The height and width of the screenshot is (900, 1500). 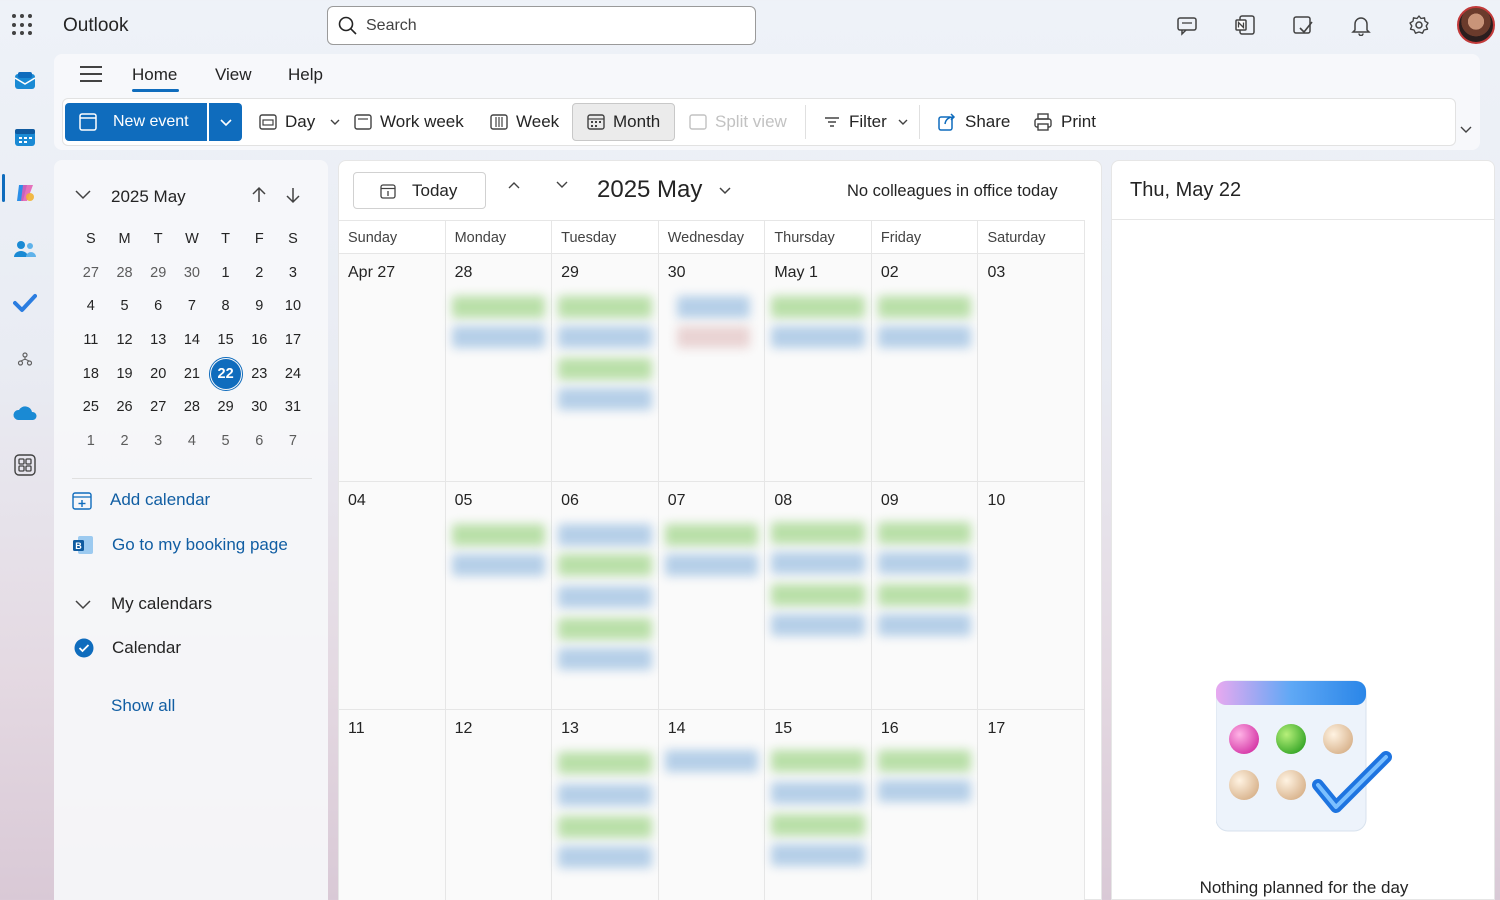 What do you see at coordinates (624, 122) in the screenshot?
I see `month-view-button: Month` at bounding box center [624, 122].